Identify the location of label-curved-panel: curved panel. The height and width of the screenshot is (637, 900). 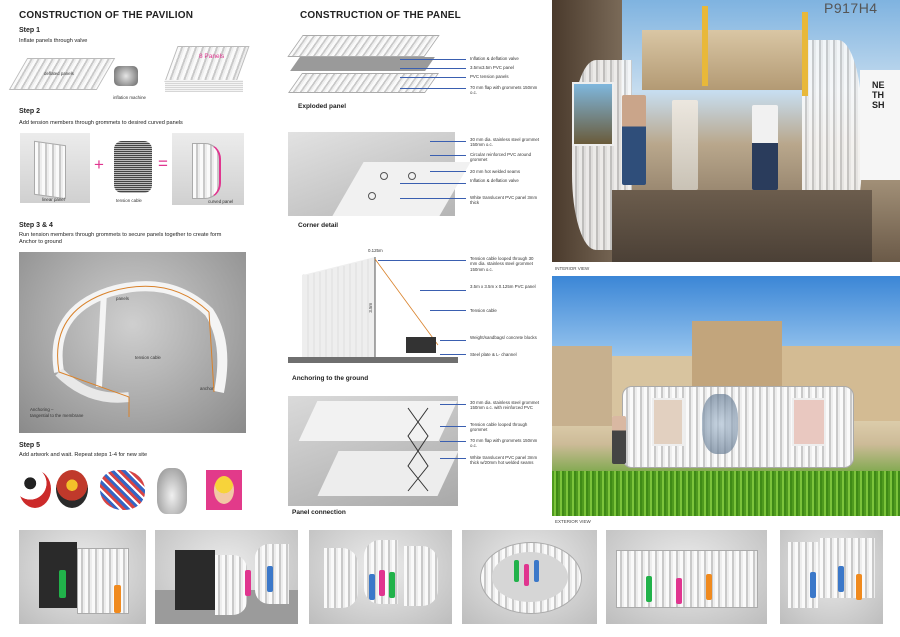
(221, 201).